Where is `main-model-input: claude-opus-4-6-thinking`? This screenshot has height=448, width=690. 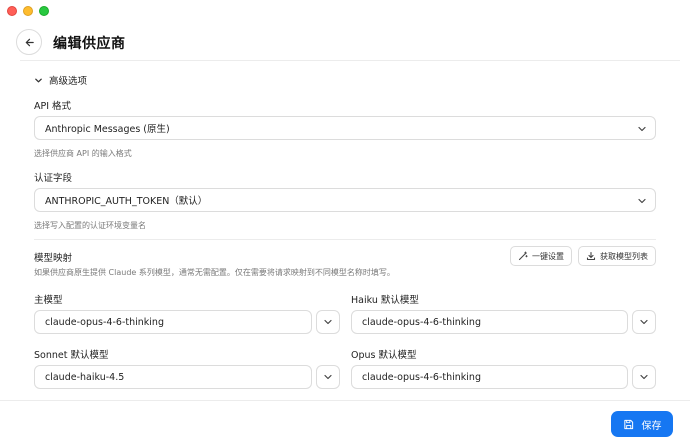 main-model-input: claude-opus-4-6-thinking is located at coordinates (173, 322).